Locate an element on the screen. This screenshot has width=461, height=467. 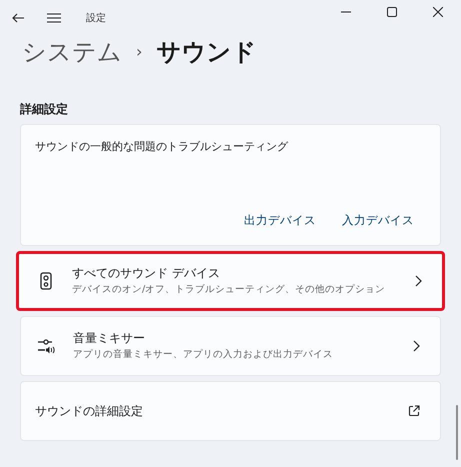
maximize-icon is located at coordinates (392, 12).